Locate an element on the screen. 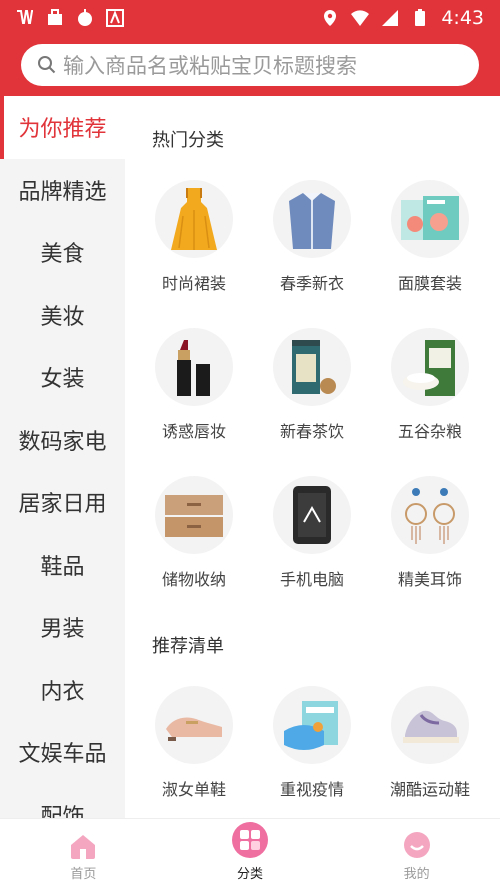 The width and height of the screenshot is (500, 888). sidebar-item-label: 为你推荐 is located at coordinates (62, 130).